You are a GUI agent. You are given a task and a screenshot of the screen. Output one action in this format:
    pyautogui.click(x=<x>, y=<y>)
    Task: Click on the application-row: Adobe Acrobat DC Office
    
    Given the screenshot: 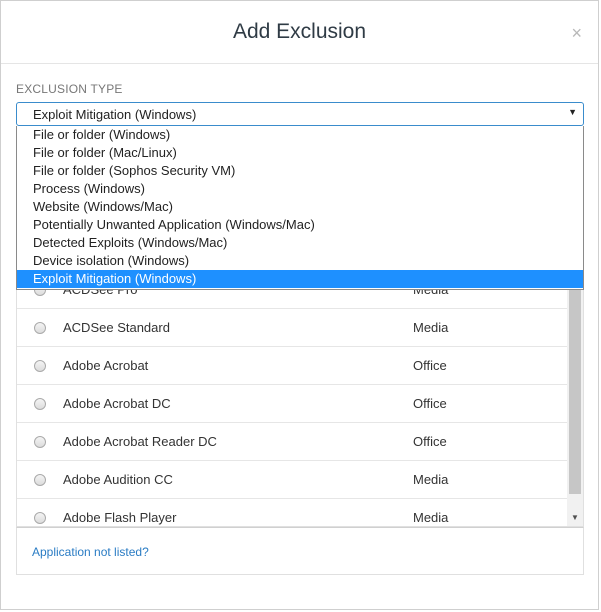 What is the action you would take?
    pyautogui.click(x=292, y=404)
    